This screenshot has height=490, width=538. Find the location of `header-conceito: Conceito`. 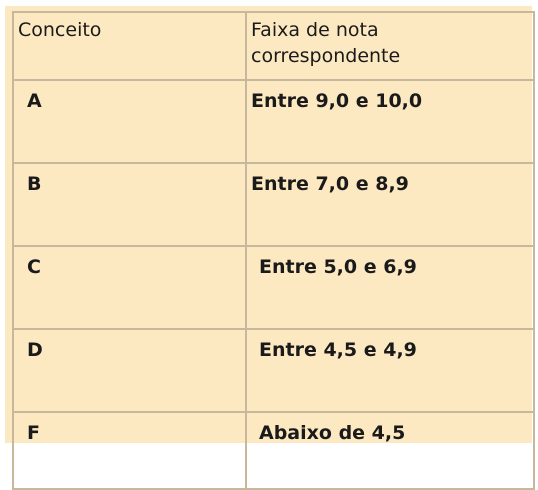

header-conceito: Conceito is located at coordinates (129, 46).